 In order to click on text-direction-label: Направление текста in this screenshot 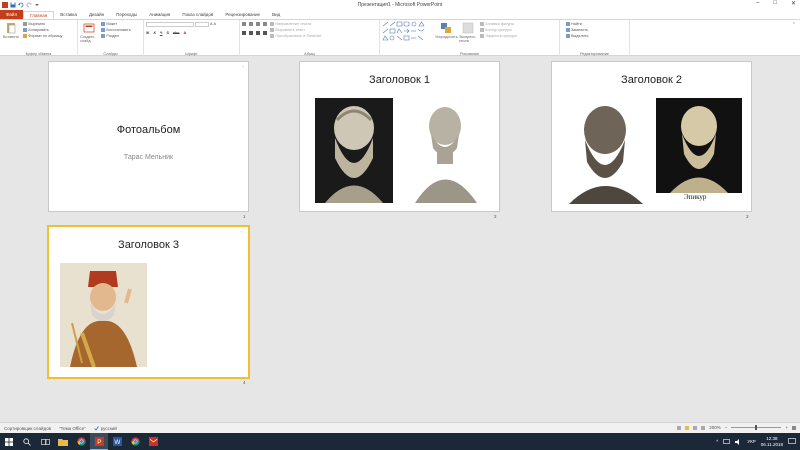, I will do `click(293, 24)`.